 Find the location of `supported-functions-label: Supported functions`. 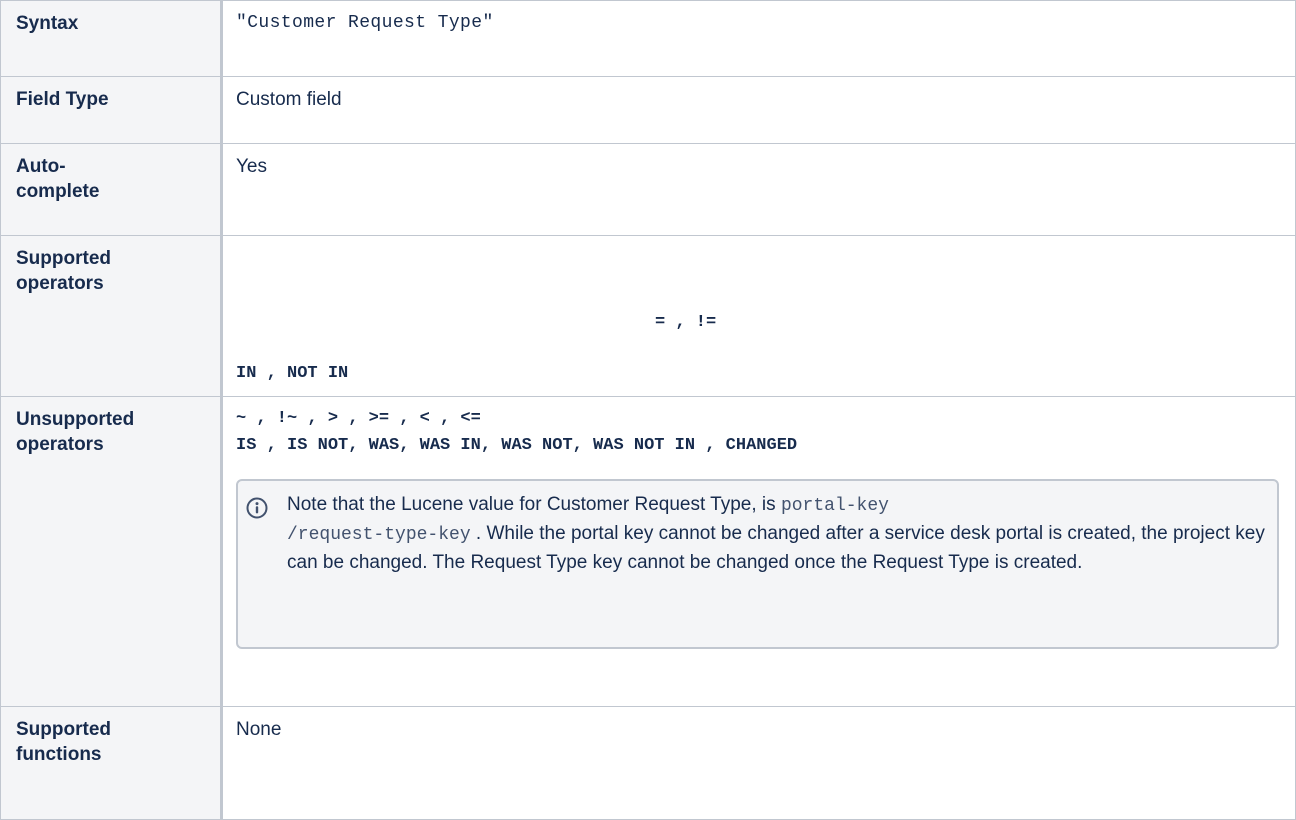

supported-functions-label: Supported functions is located at coordinates (110, 737).